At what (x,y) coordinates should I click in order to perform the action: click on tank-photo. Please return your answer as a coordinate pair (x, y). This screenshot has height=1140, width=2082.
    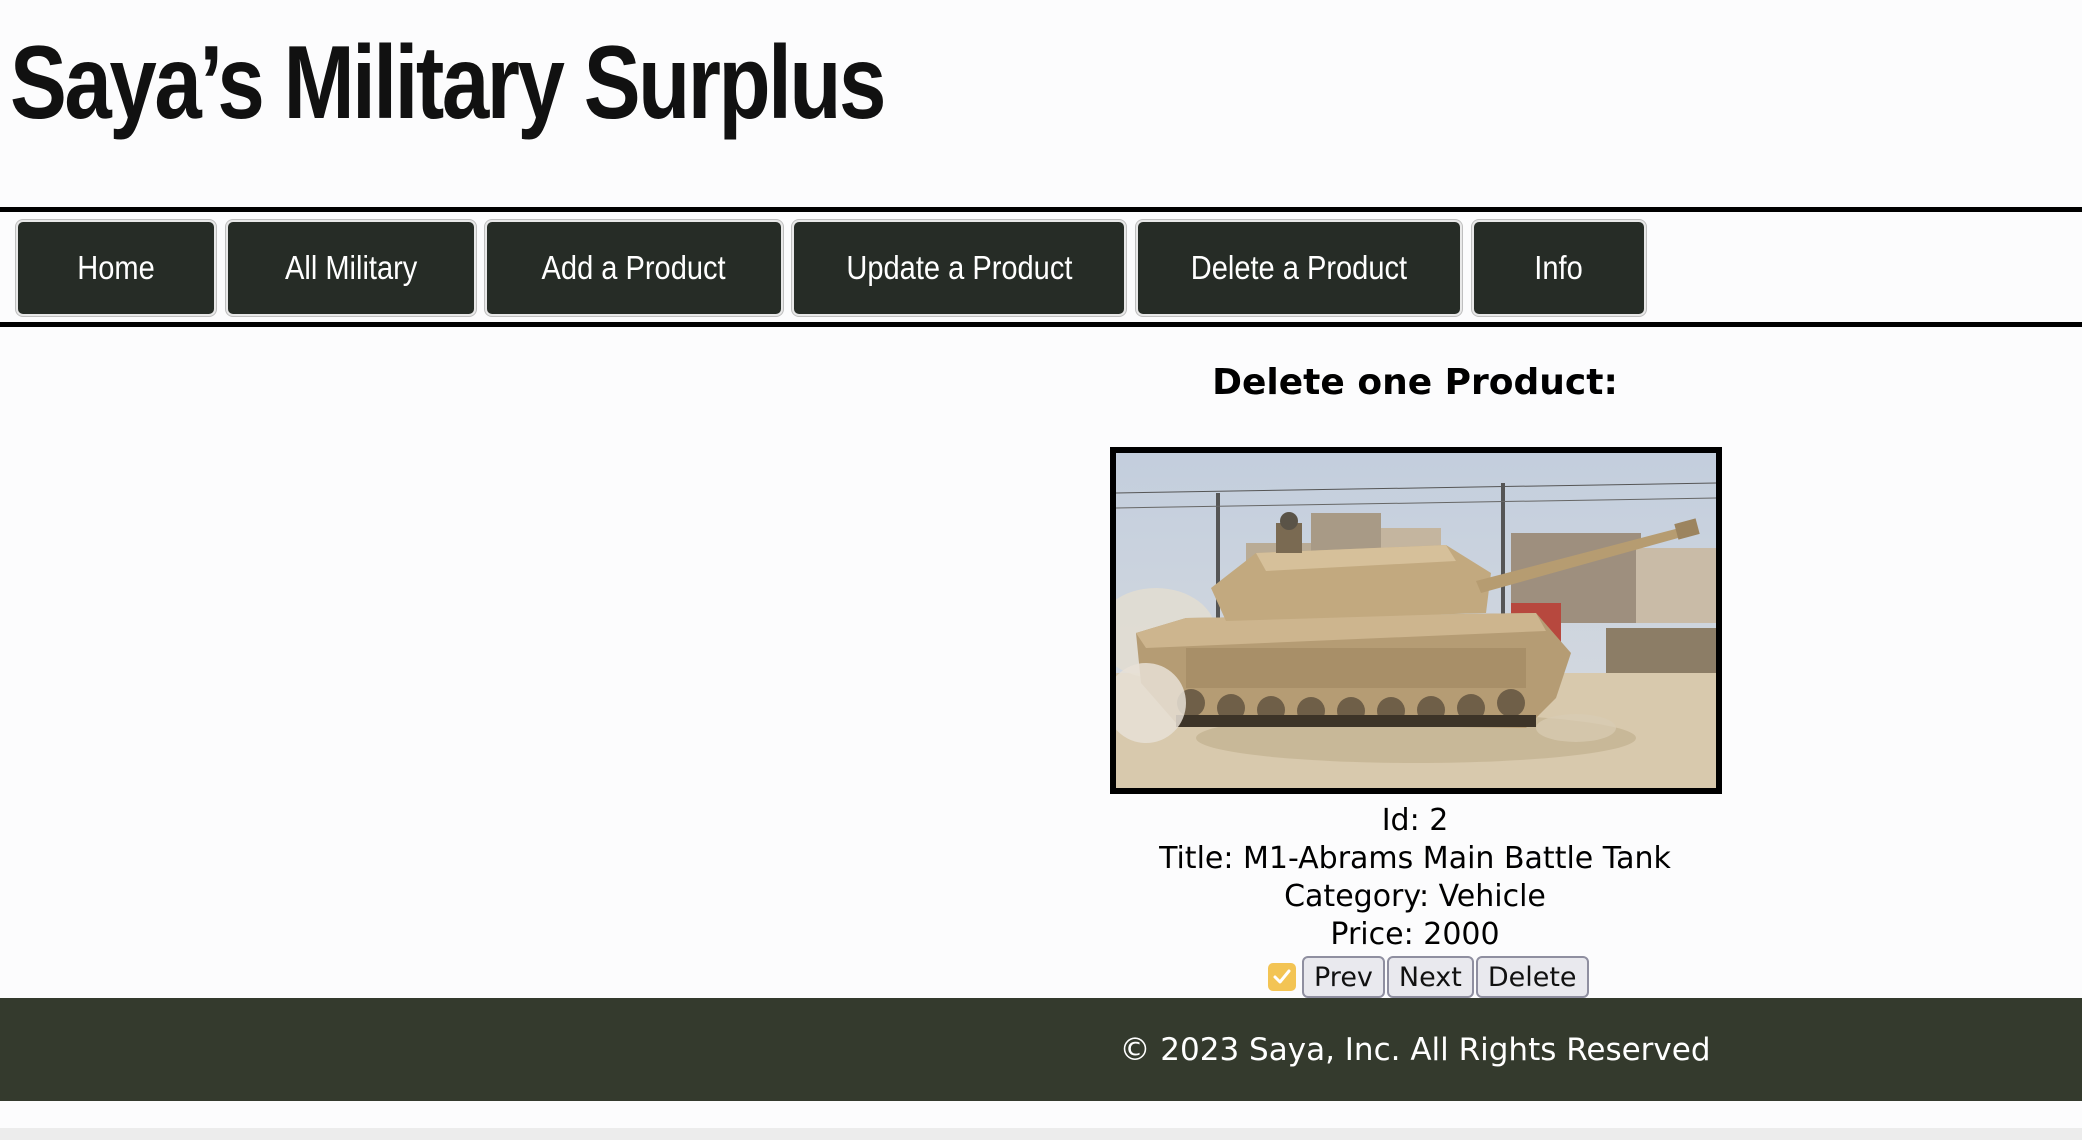
    Looking at the image, I should click on (1416, 620).